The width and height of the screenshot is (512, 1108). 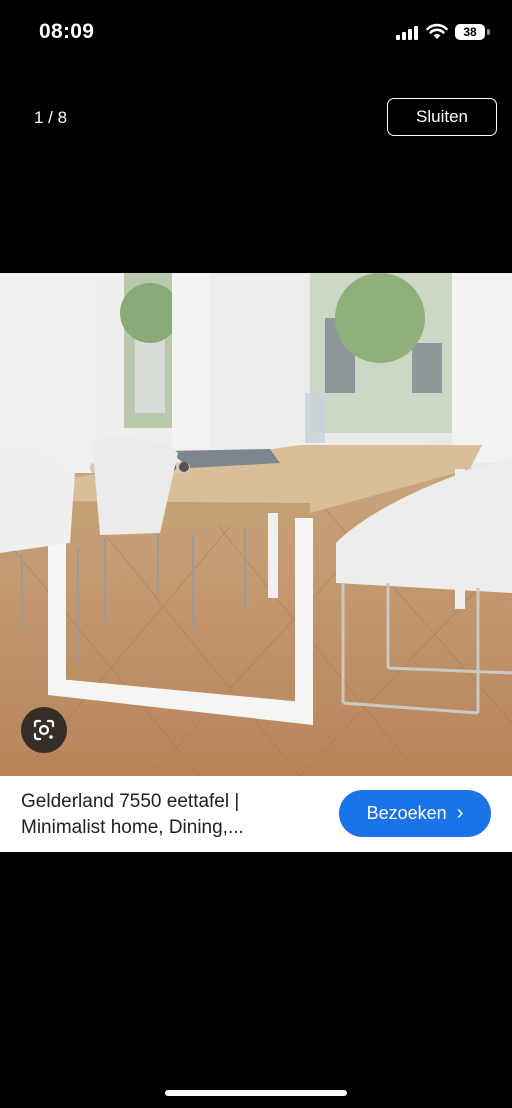 What do you see at coordinates (256, 1093) in the screenshot?
I see `home-indicator` at bounding box center [256, 1093].